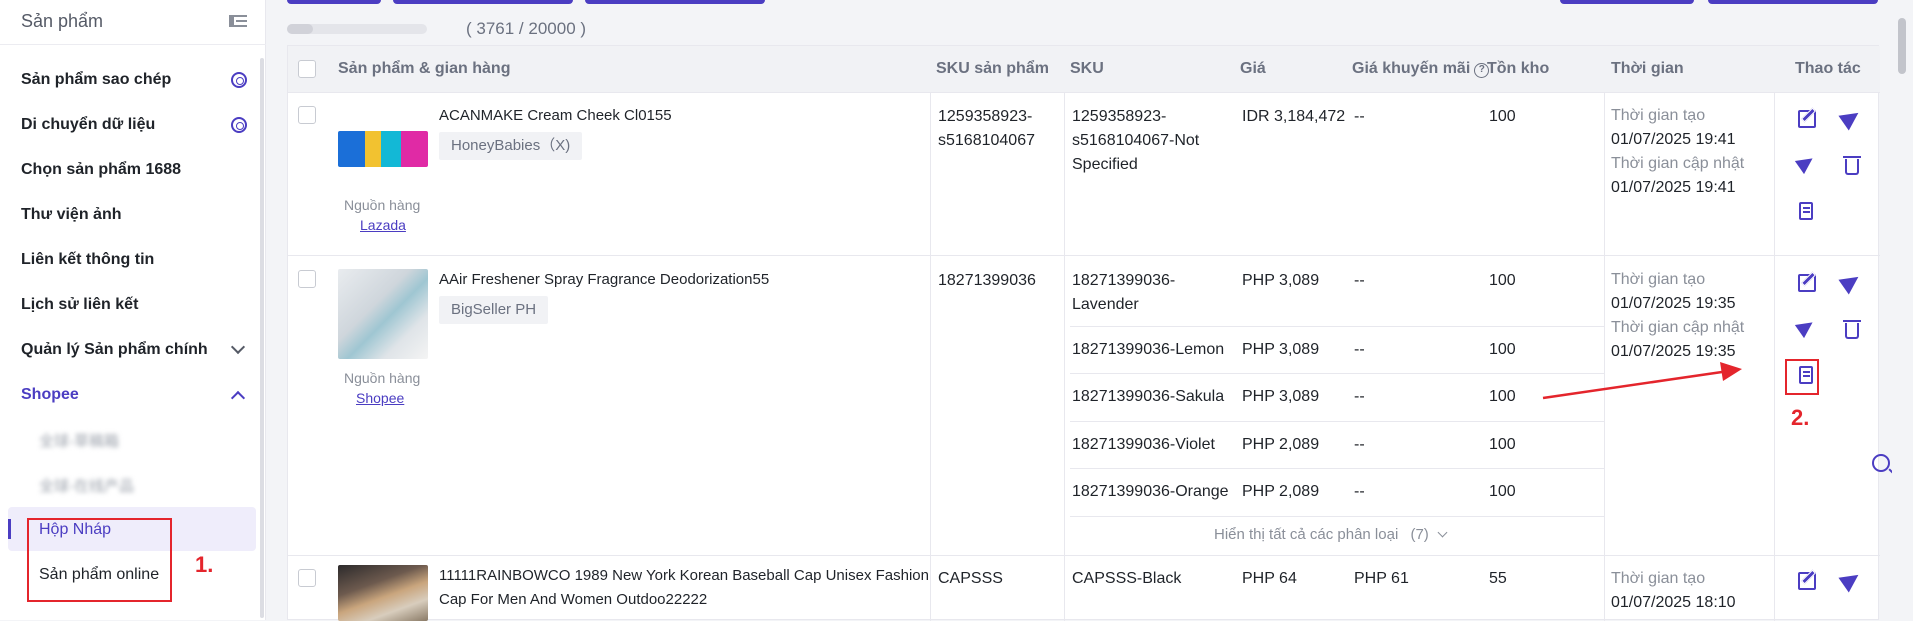  Describe the element at coordinates (1800, 417) in the screenshot. I see `annotation-label-2: 2.` at that location.